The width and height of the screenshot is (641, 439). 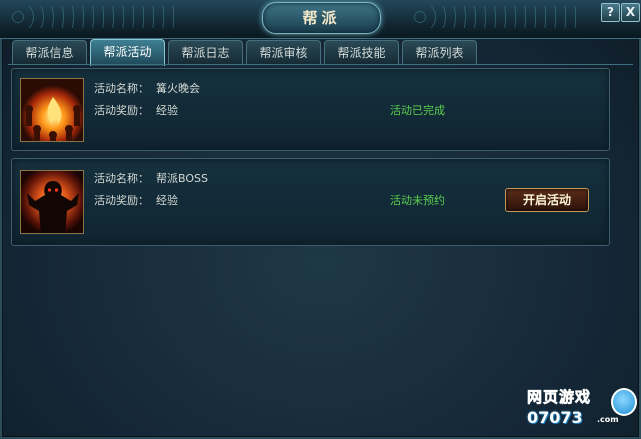 What do you see at coordinates (555, 417) in the screenshot?
I see `watermark-domain: 07073` at bounding box center [555, 417].